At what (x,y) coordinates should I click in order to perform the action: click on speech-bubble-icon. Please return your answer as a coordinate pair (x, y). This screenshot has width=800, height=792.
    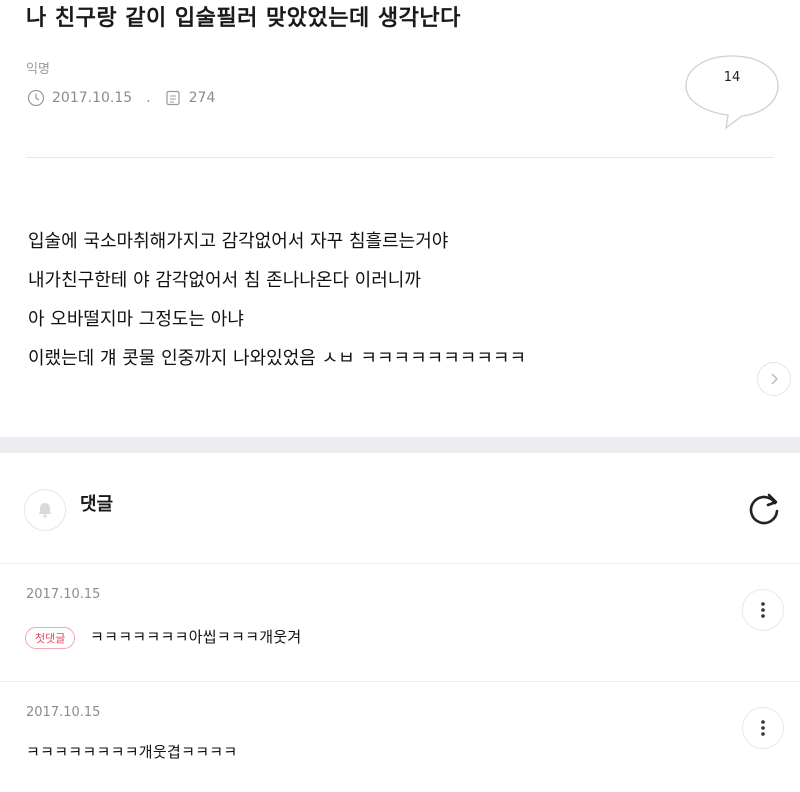
    Looking at the image, I should click on (732, 92).